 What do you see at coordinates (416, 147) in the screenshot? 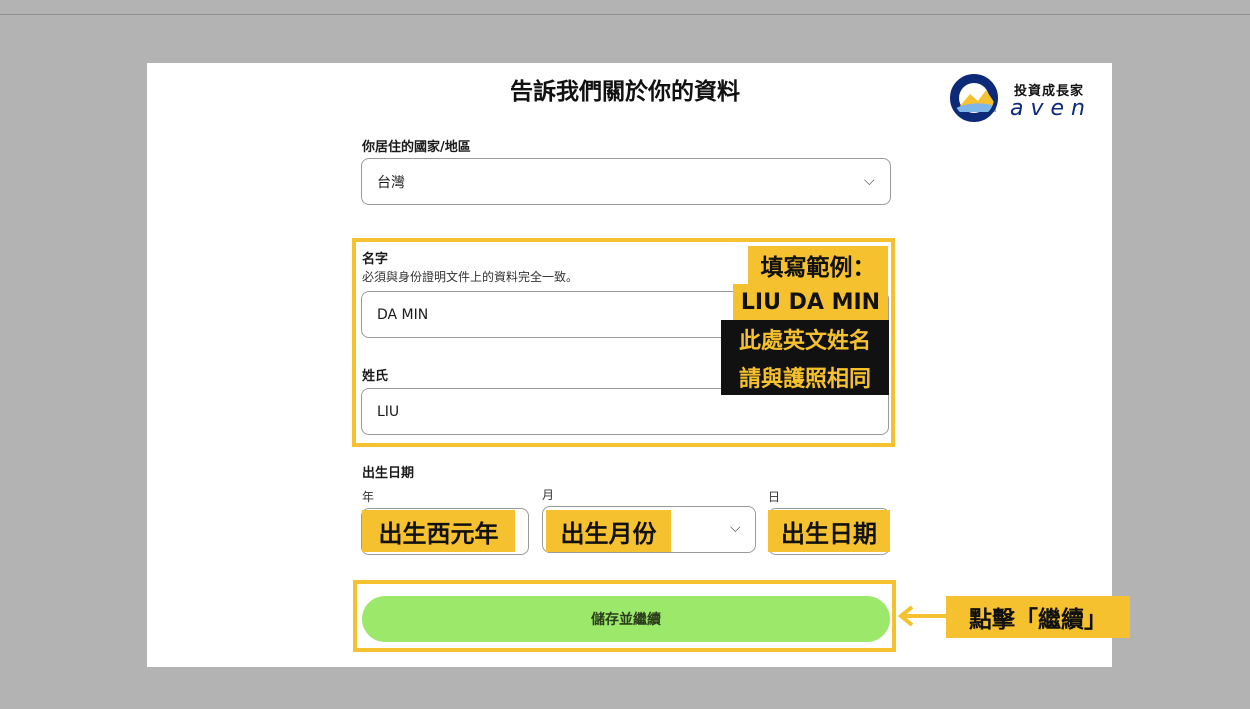
I see `country-label: 你居住的國家/地區` at bounding box center [416, 147].